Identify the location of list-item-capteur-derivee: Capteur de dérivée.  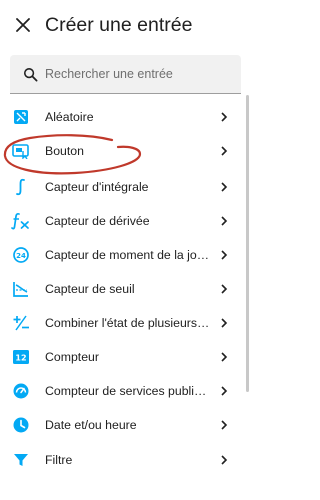
(122, 221).